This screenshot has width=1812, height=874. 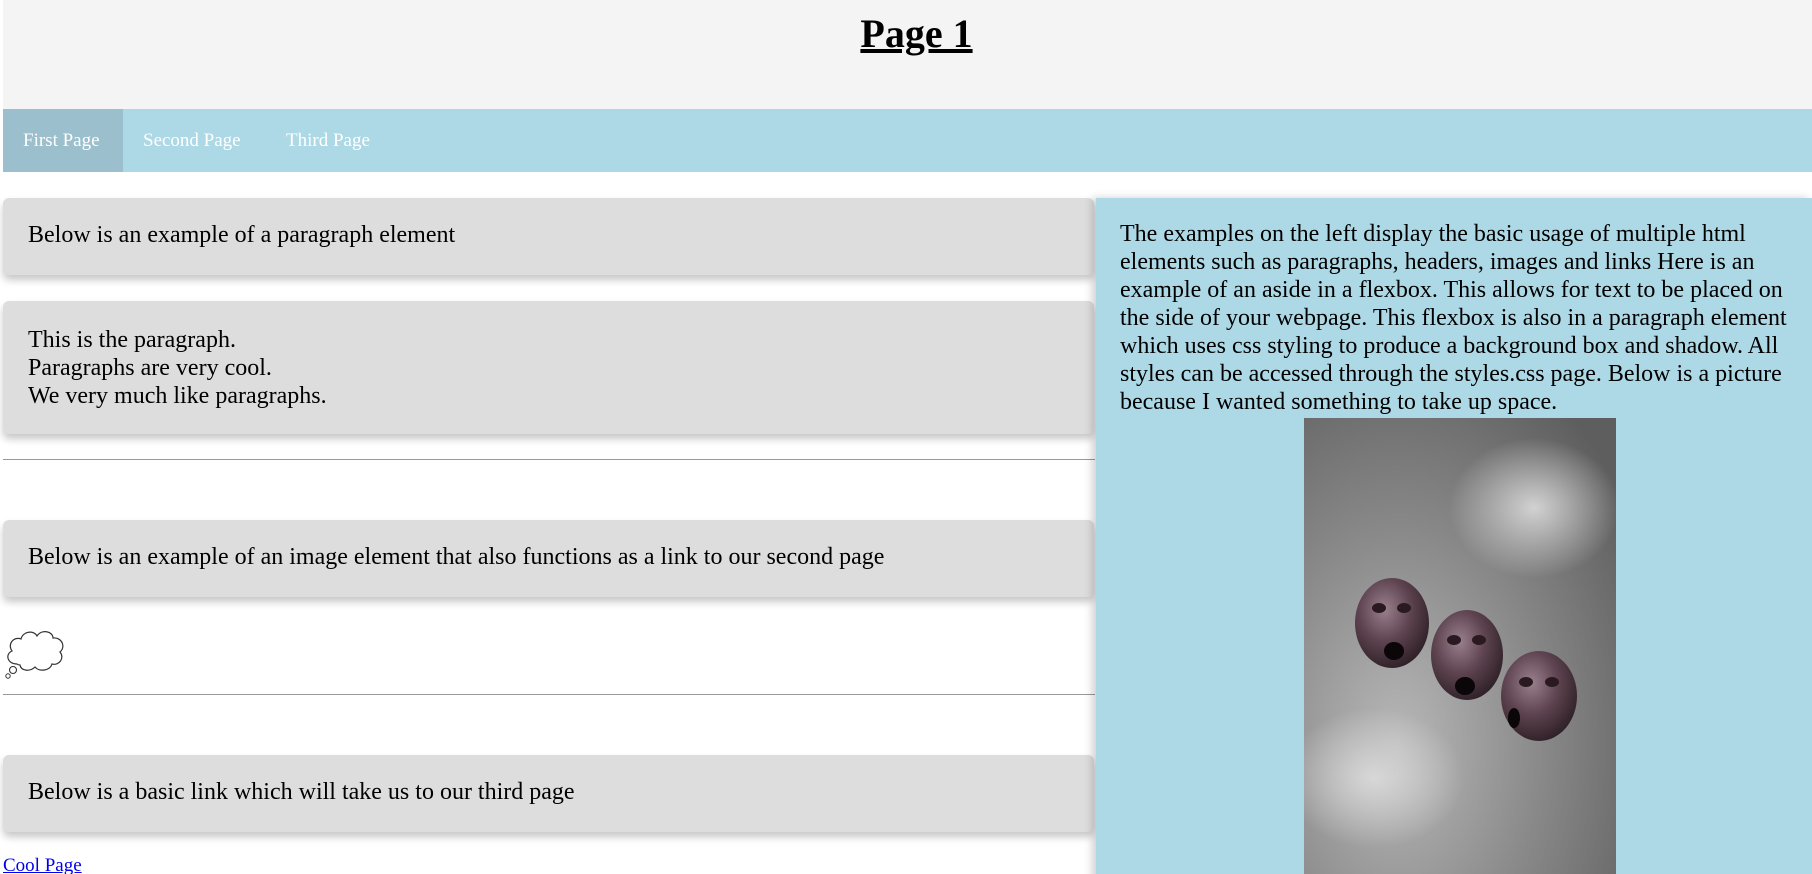 I want to click on header: Page 1, so click(x=907, y=54).